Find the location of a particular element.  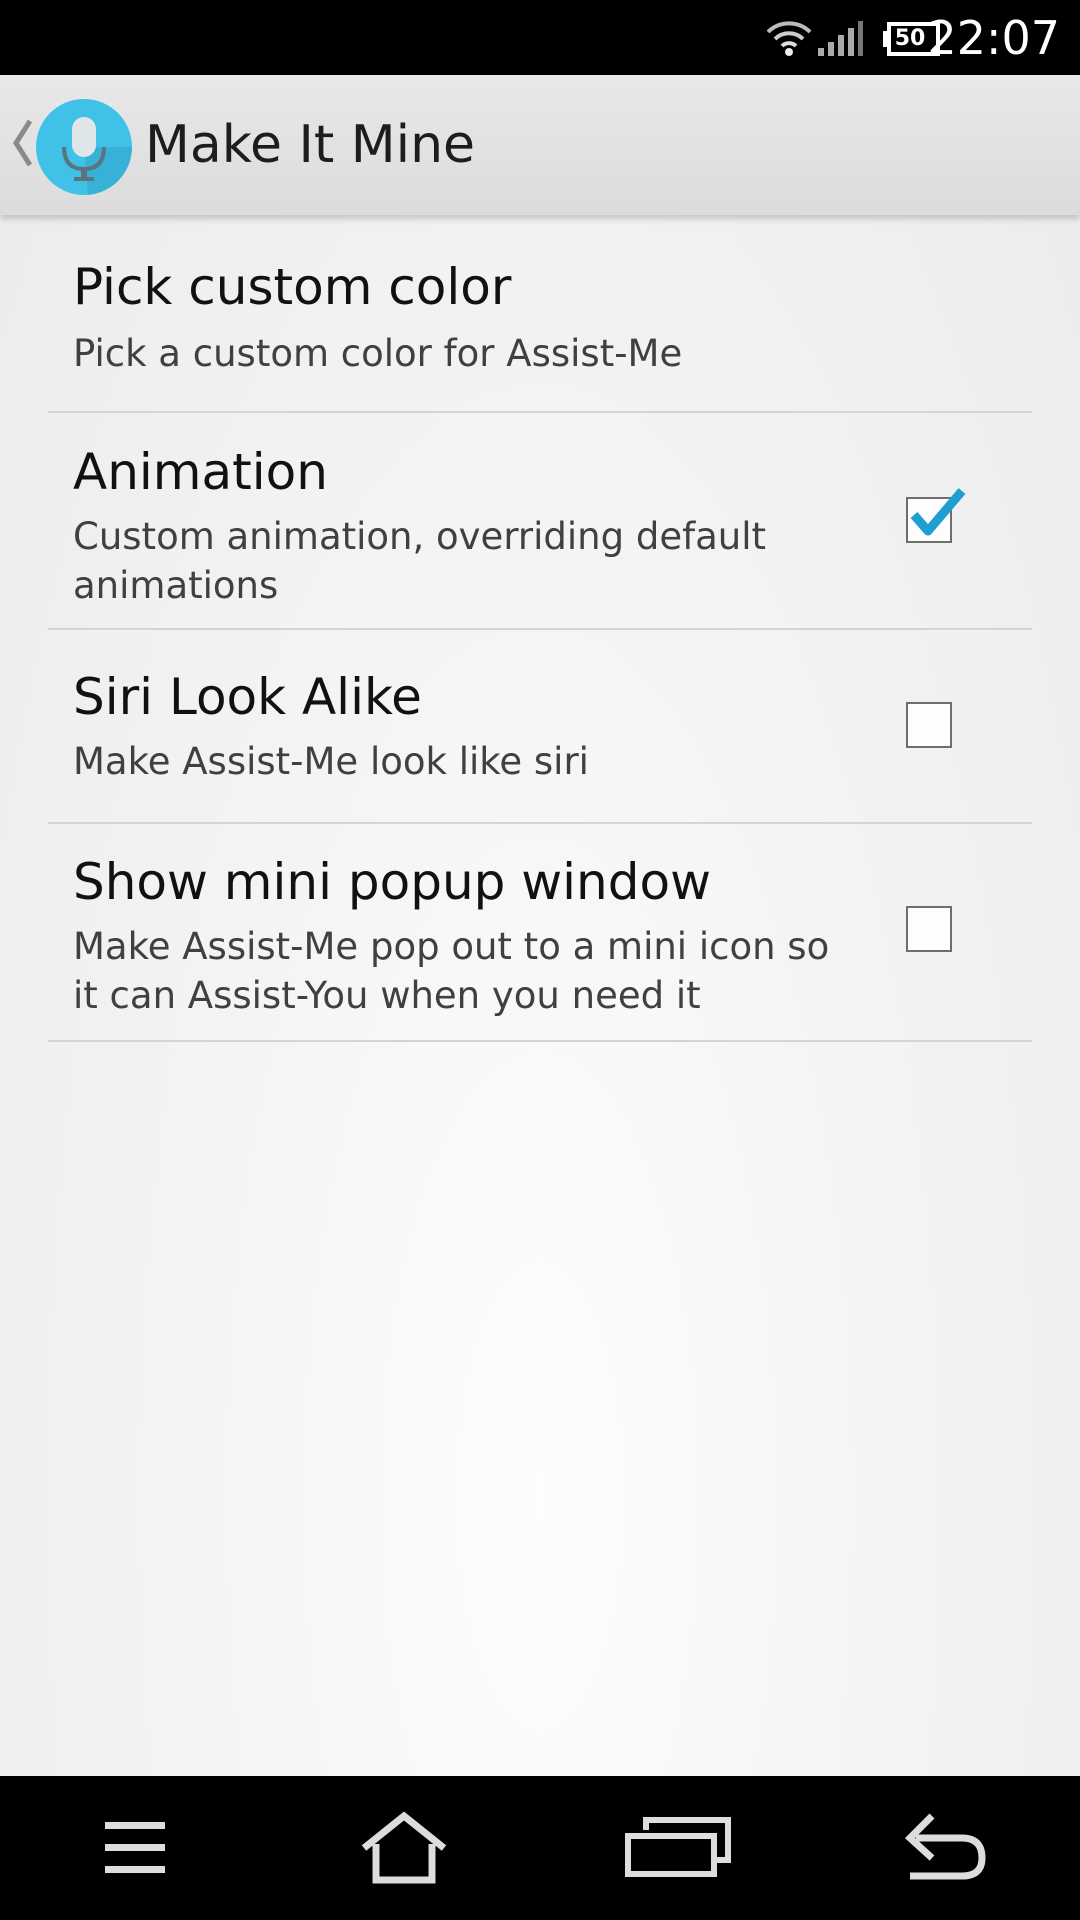

pref-summary: Pick a custom color for Assist-Me is located at coordinates (378, 353).